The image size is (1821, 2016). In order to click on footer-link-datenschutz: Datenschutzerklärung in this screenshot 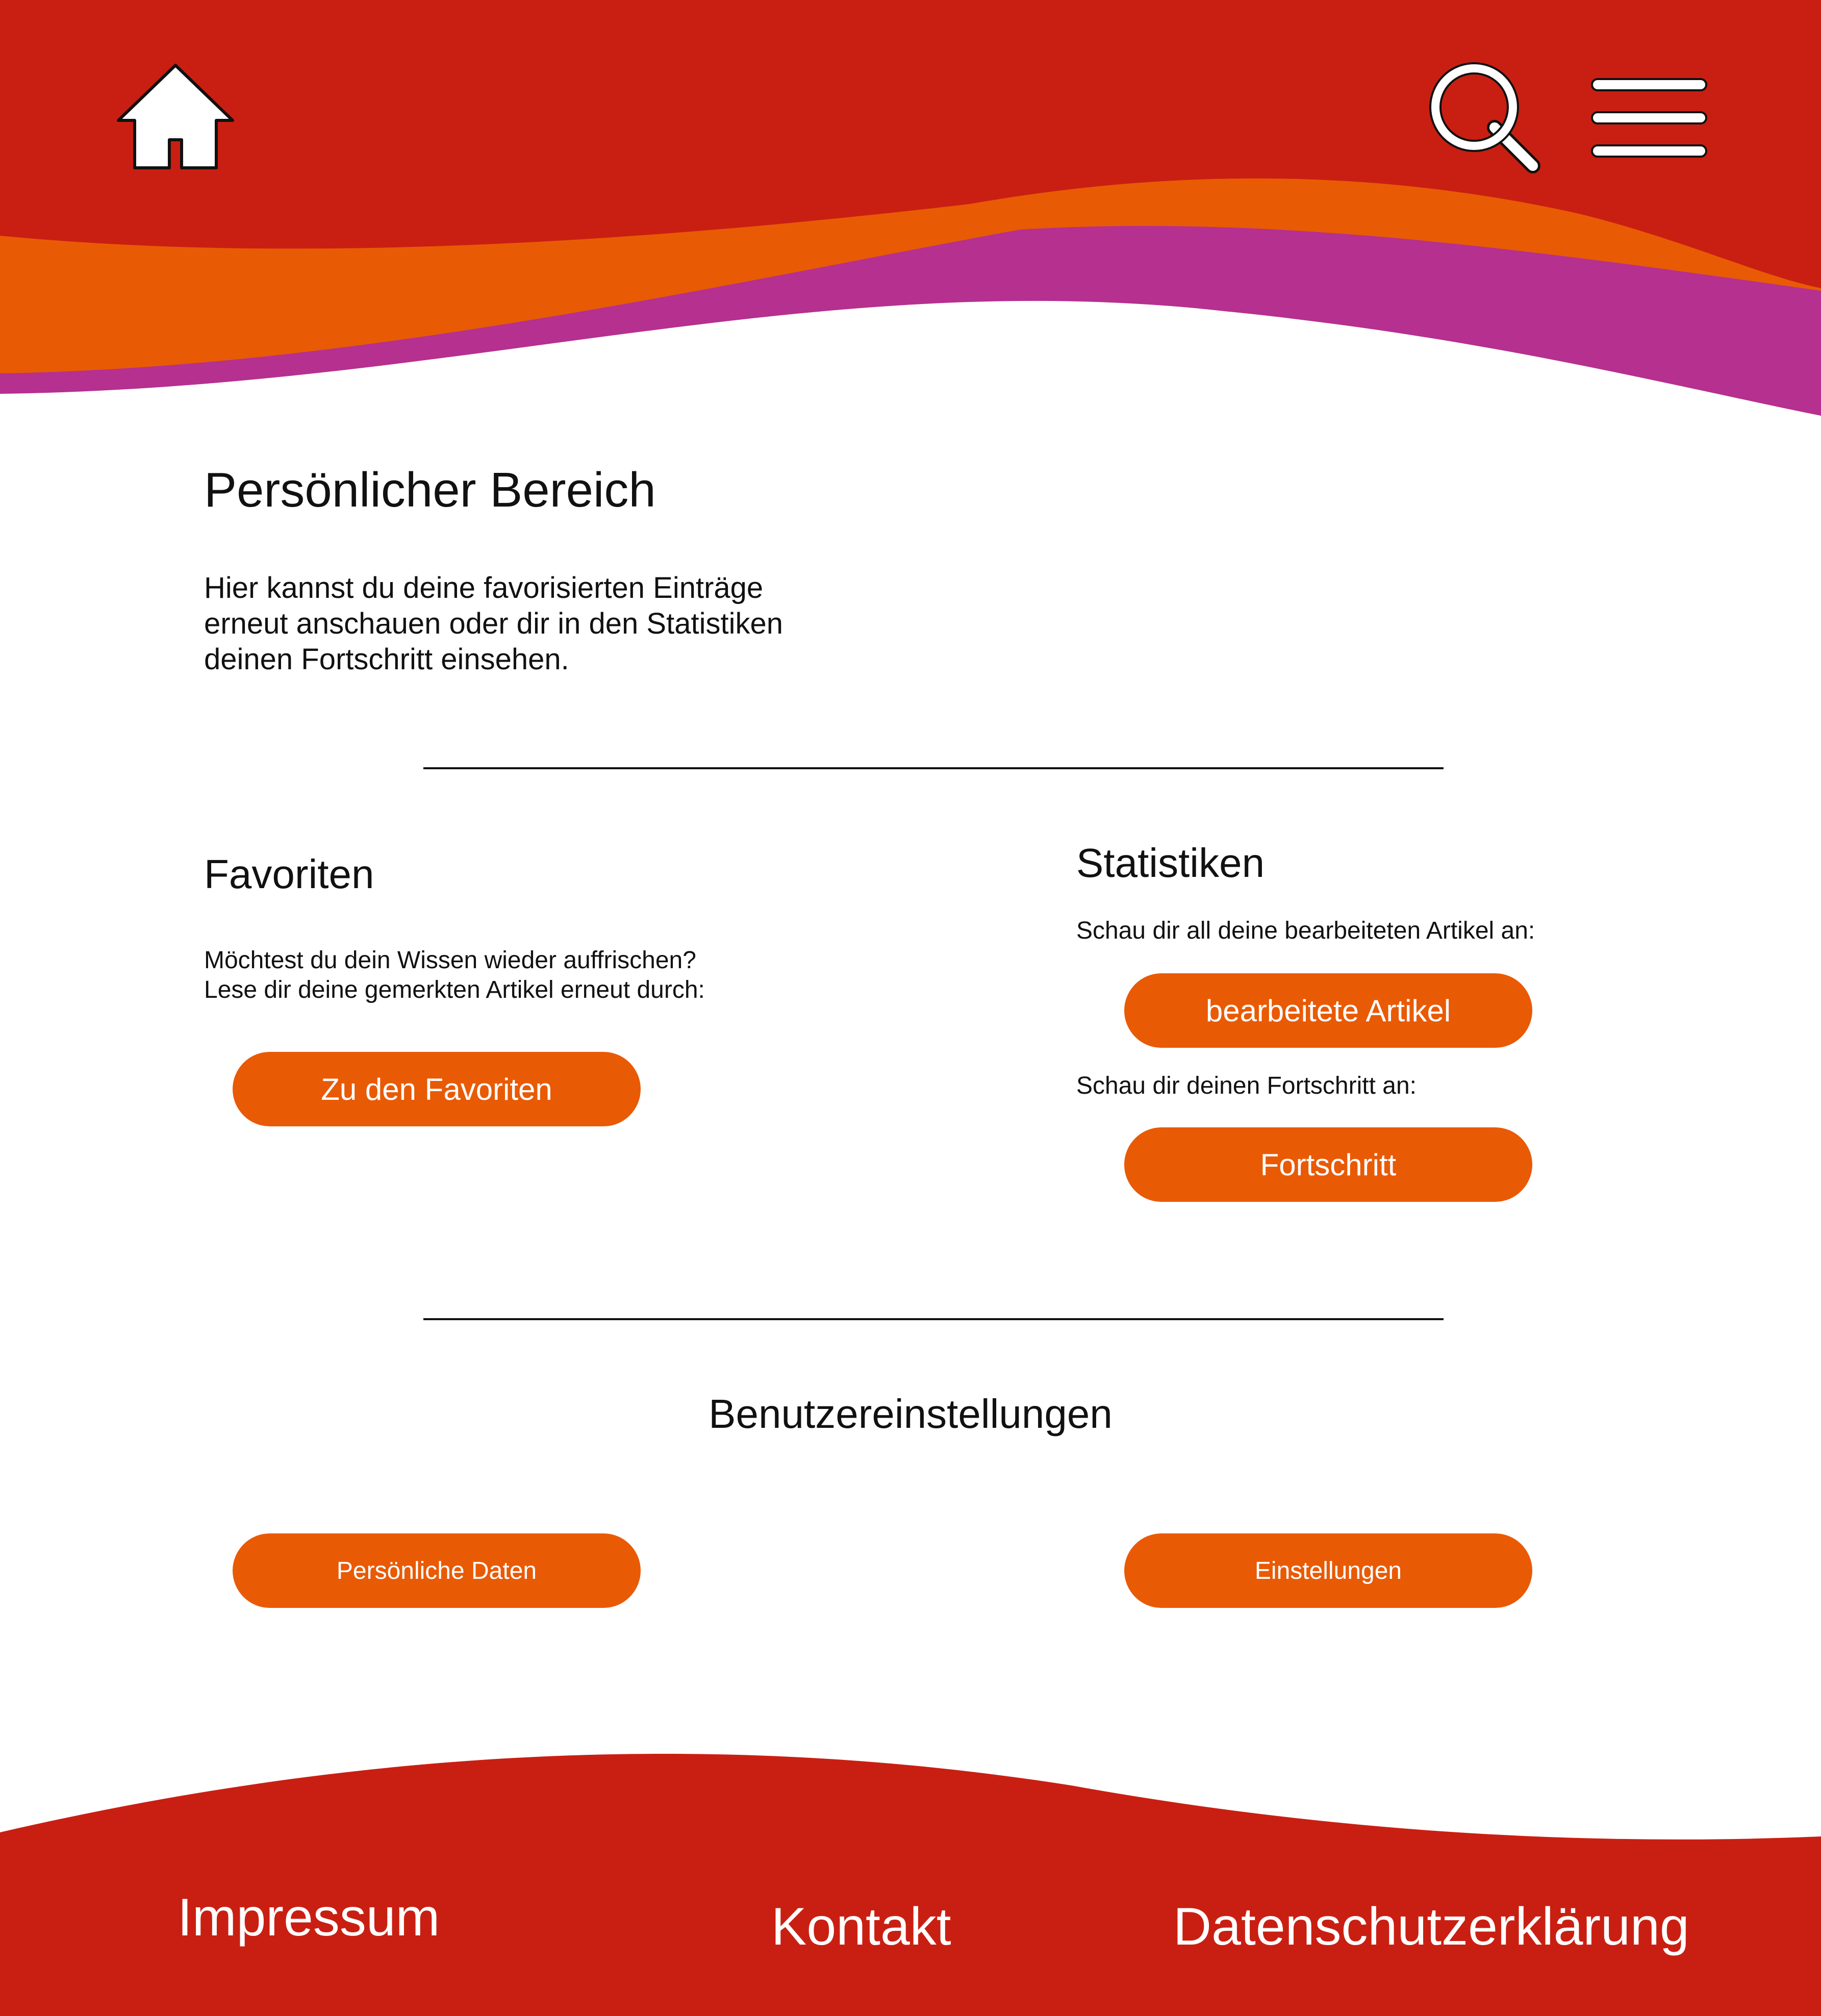, I will do `click(1431, 1927)`.